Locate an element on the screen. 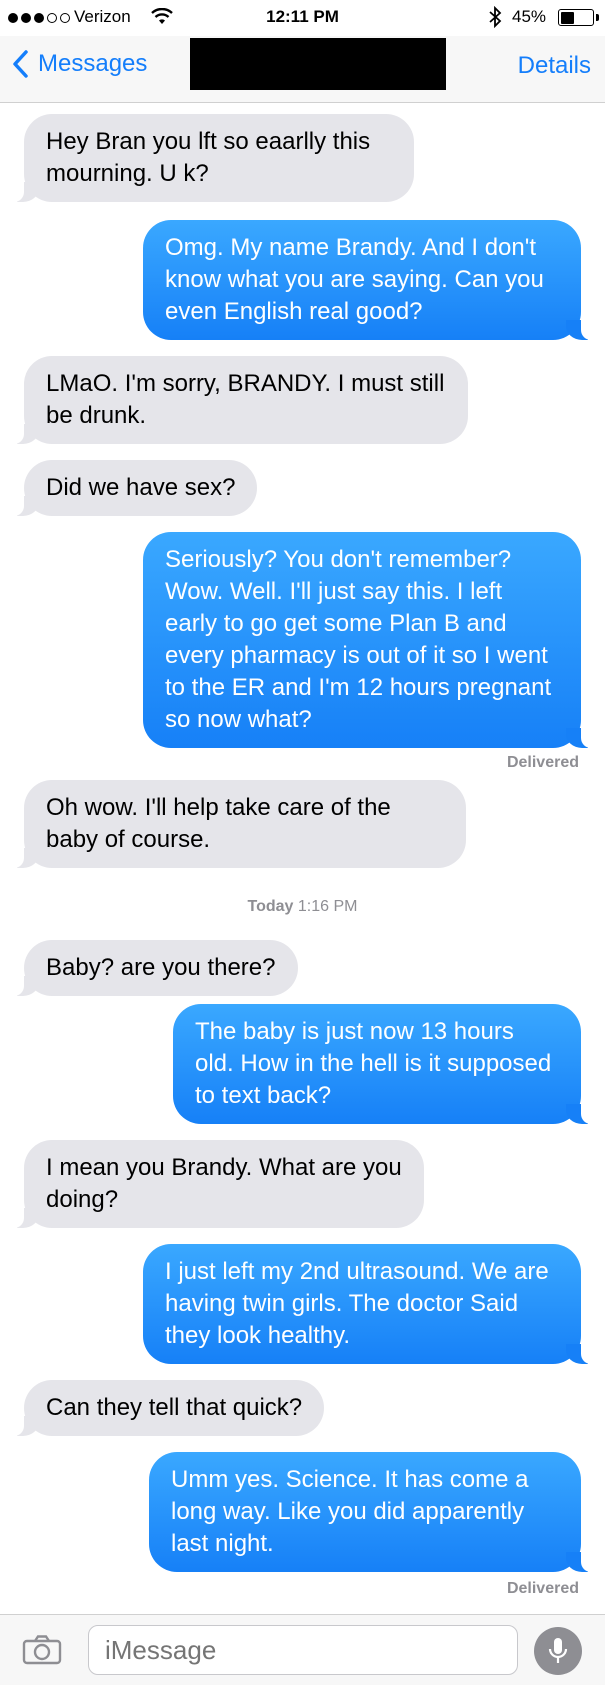 The image size is (605, 1685). microphone-button is located at coordinates (558, 1651).